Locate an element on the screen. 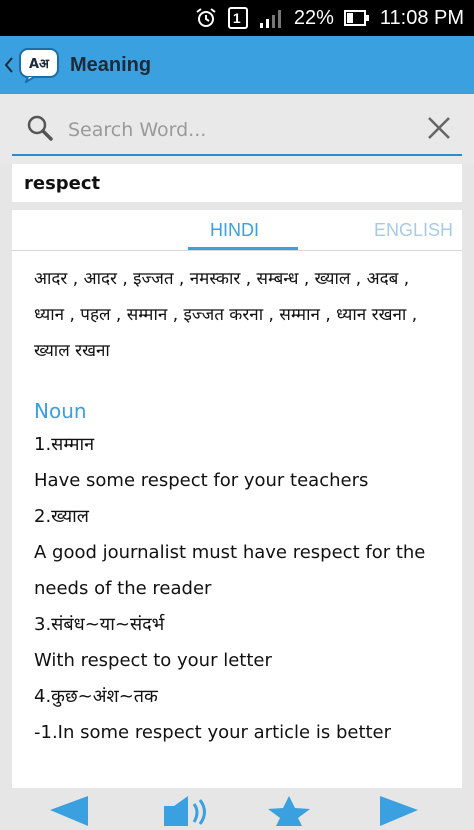 This screenshot has width=474, height=830. active-tab-indicator is located at coordinates (243, 248).